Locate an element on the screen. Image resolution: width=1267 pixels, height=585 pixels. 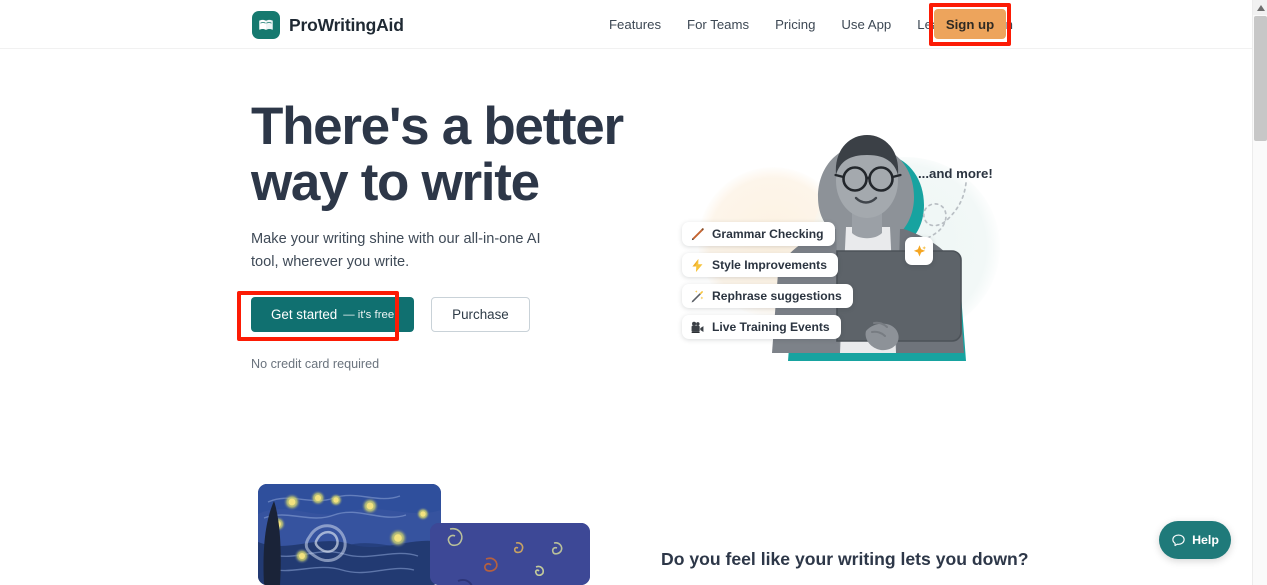
hero-cta-row: Get started — it's free Purchase is located at coordinates (390, 314).